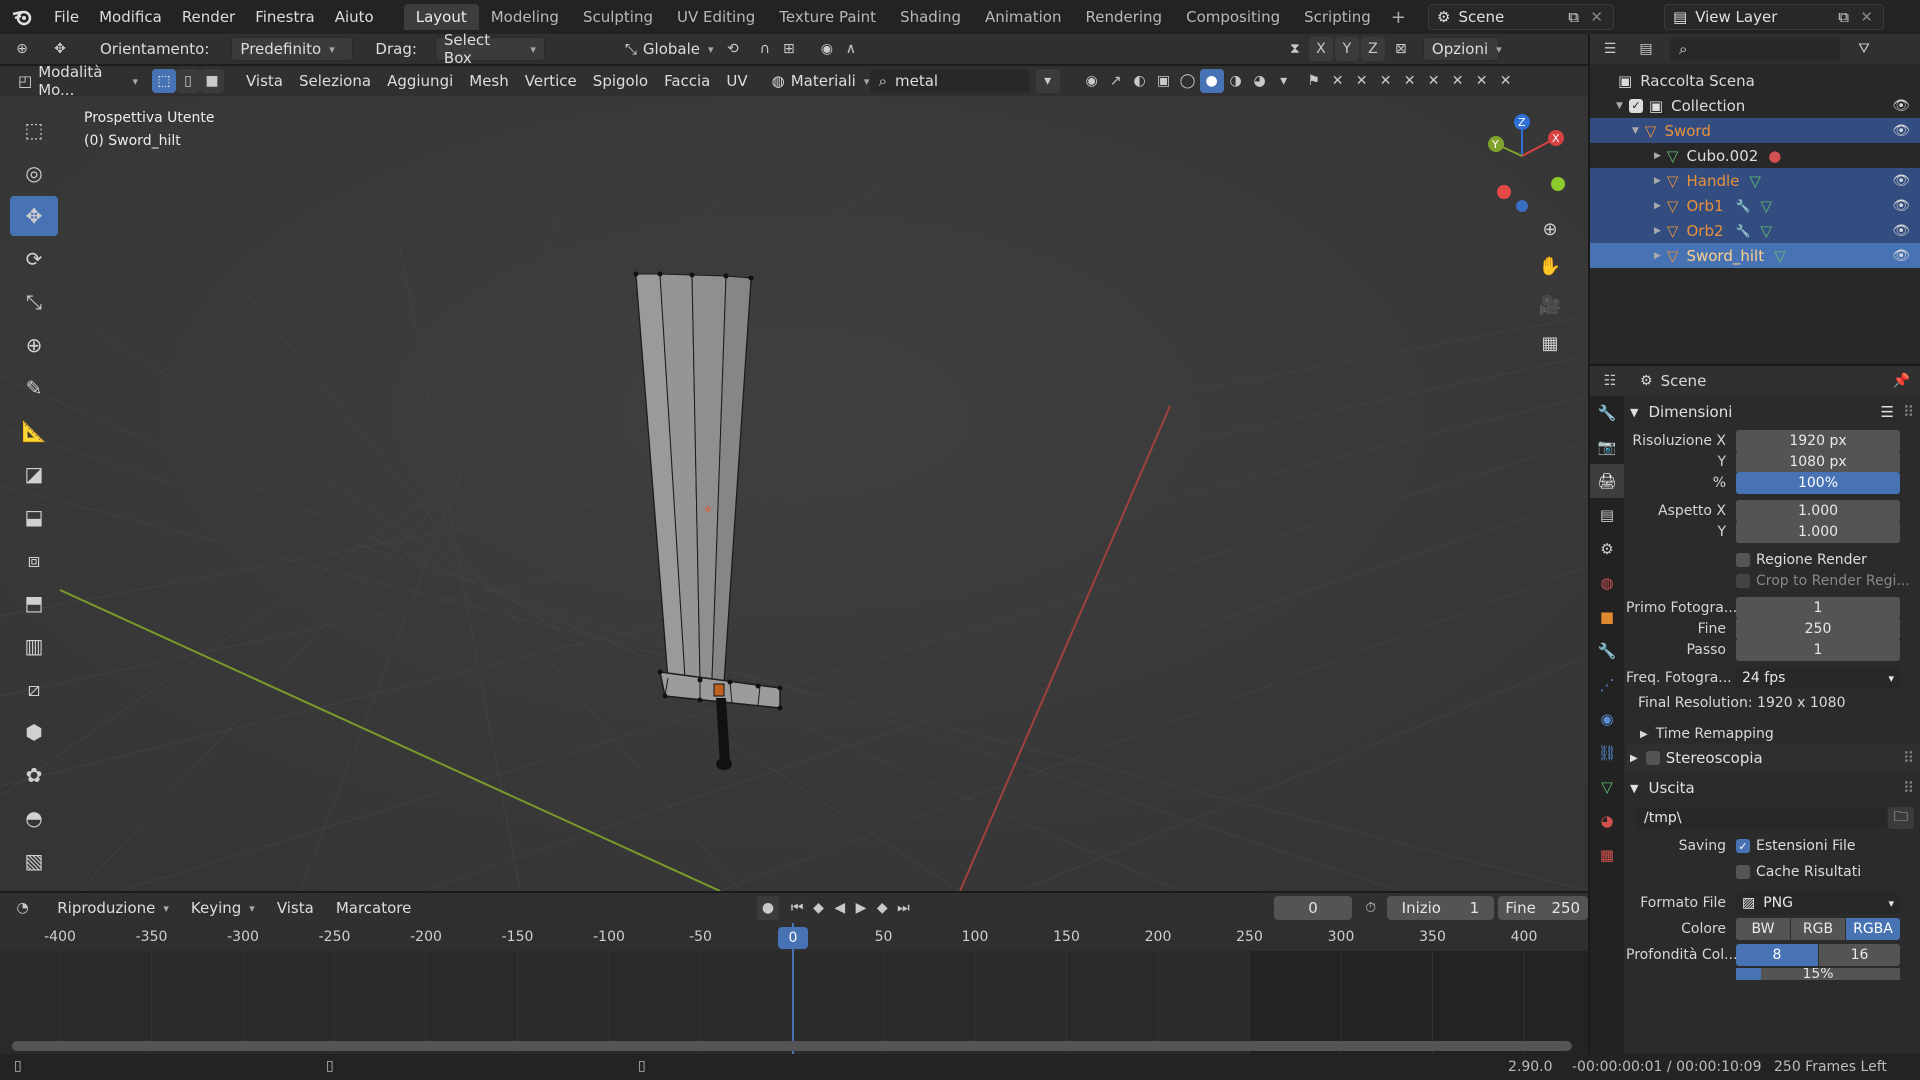  I want to click on copy-view-layer-icon: ⧉, so click(1843, 17).